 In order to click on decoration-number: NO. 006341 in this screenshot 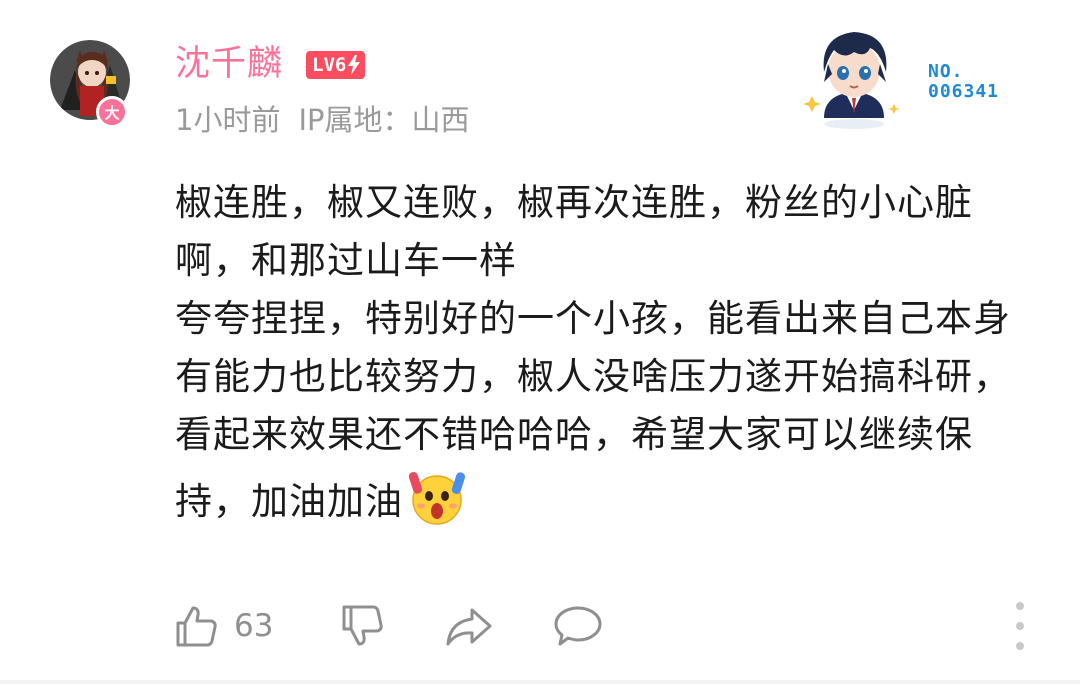, I will do `click(963, 82)`.